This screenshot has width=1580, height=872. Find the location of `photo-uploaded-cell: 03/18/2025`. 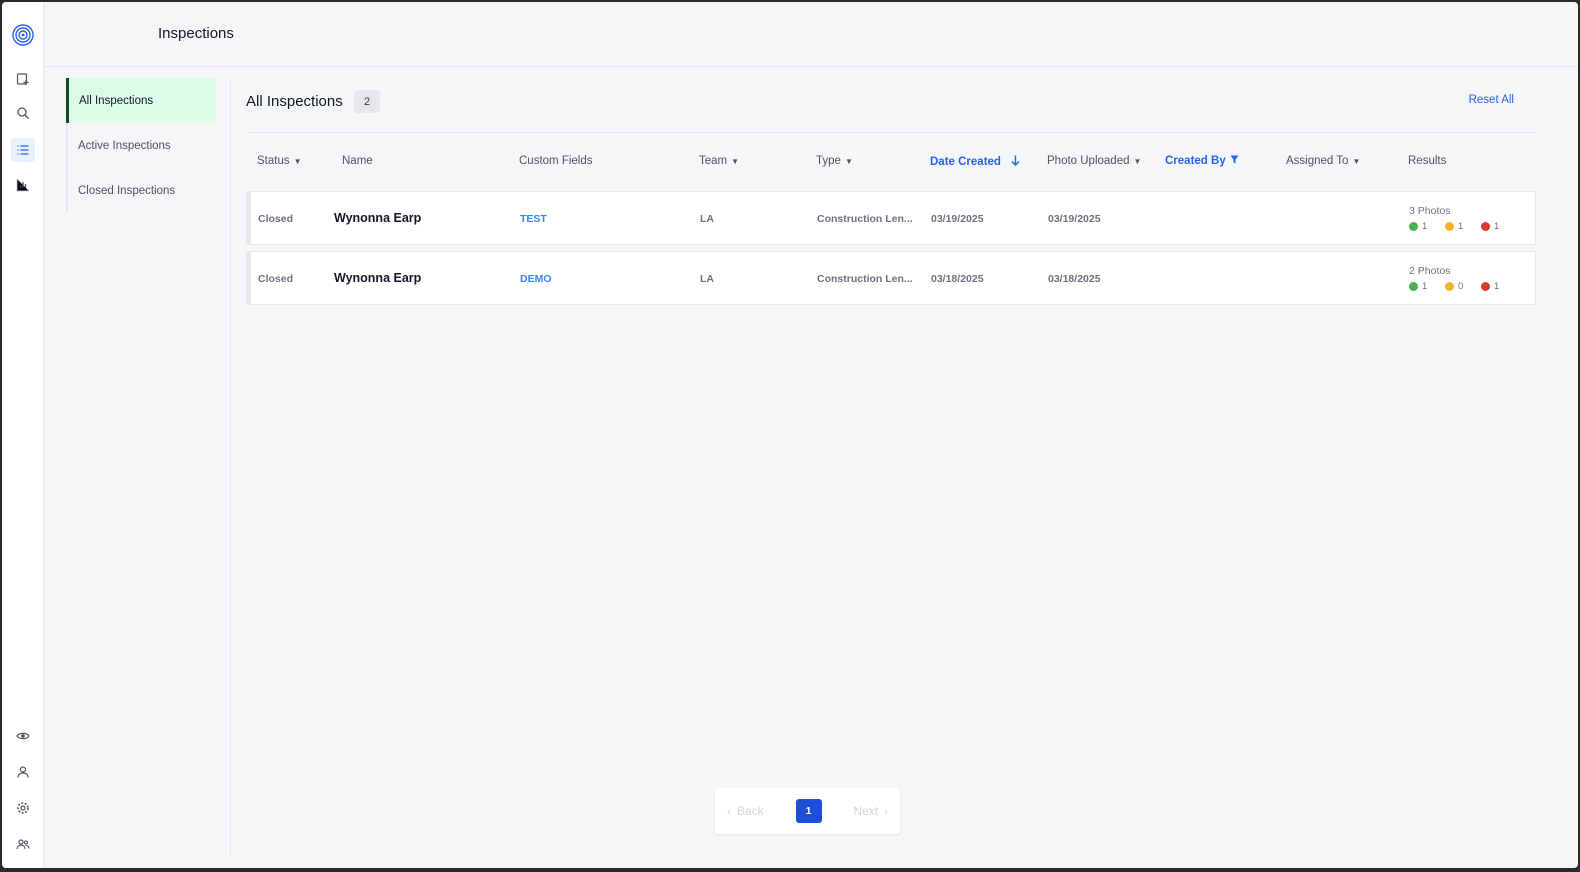

photo-uploaded-cell: 03/18/2025 is located at coordinates (1074, 279).